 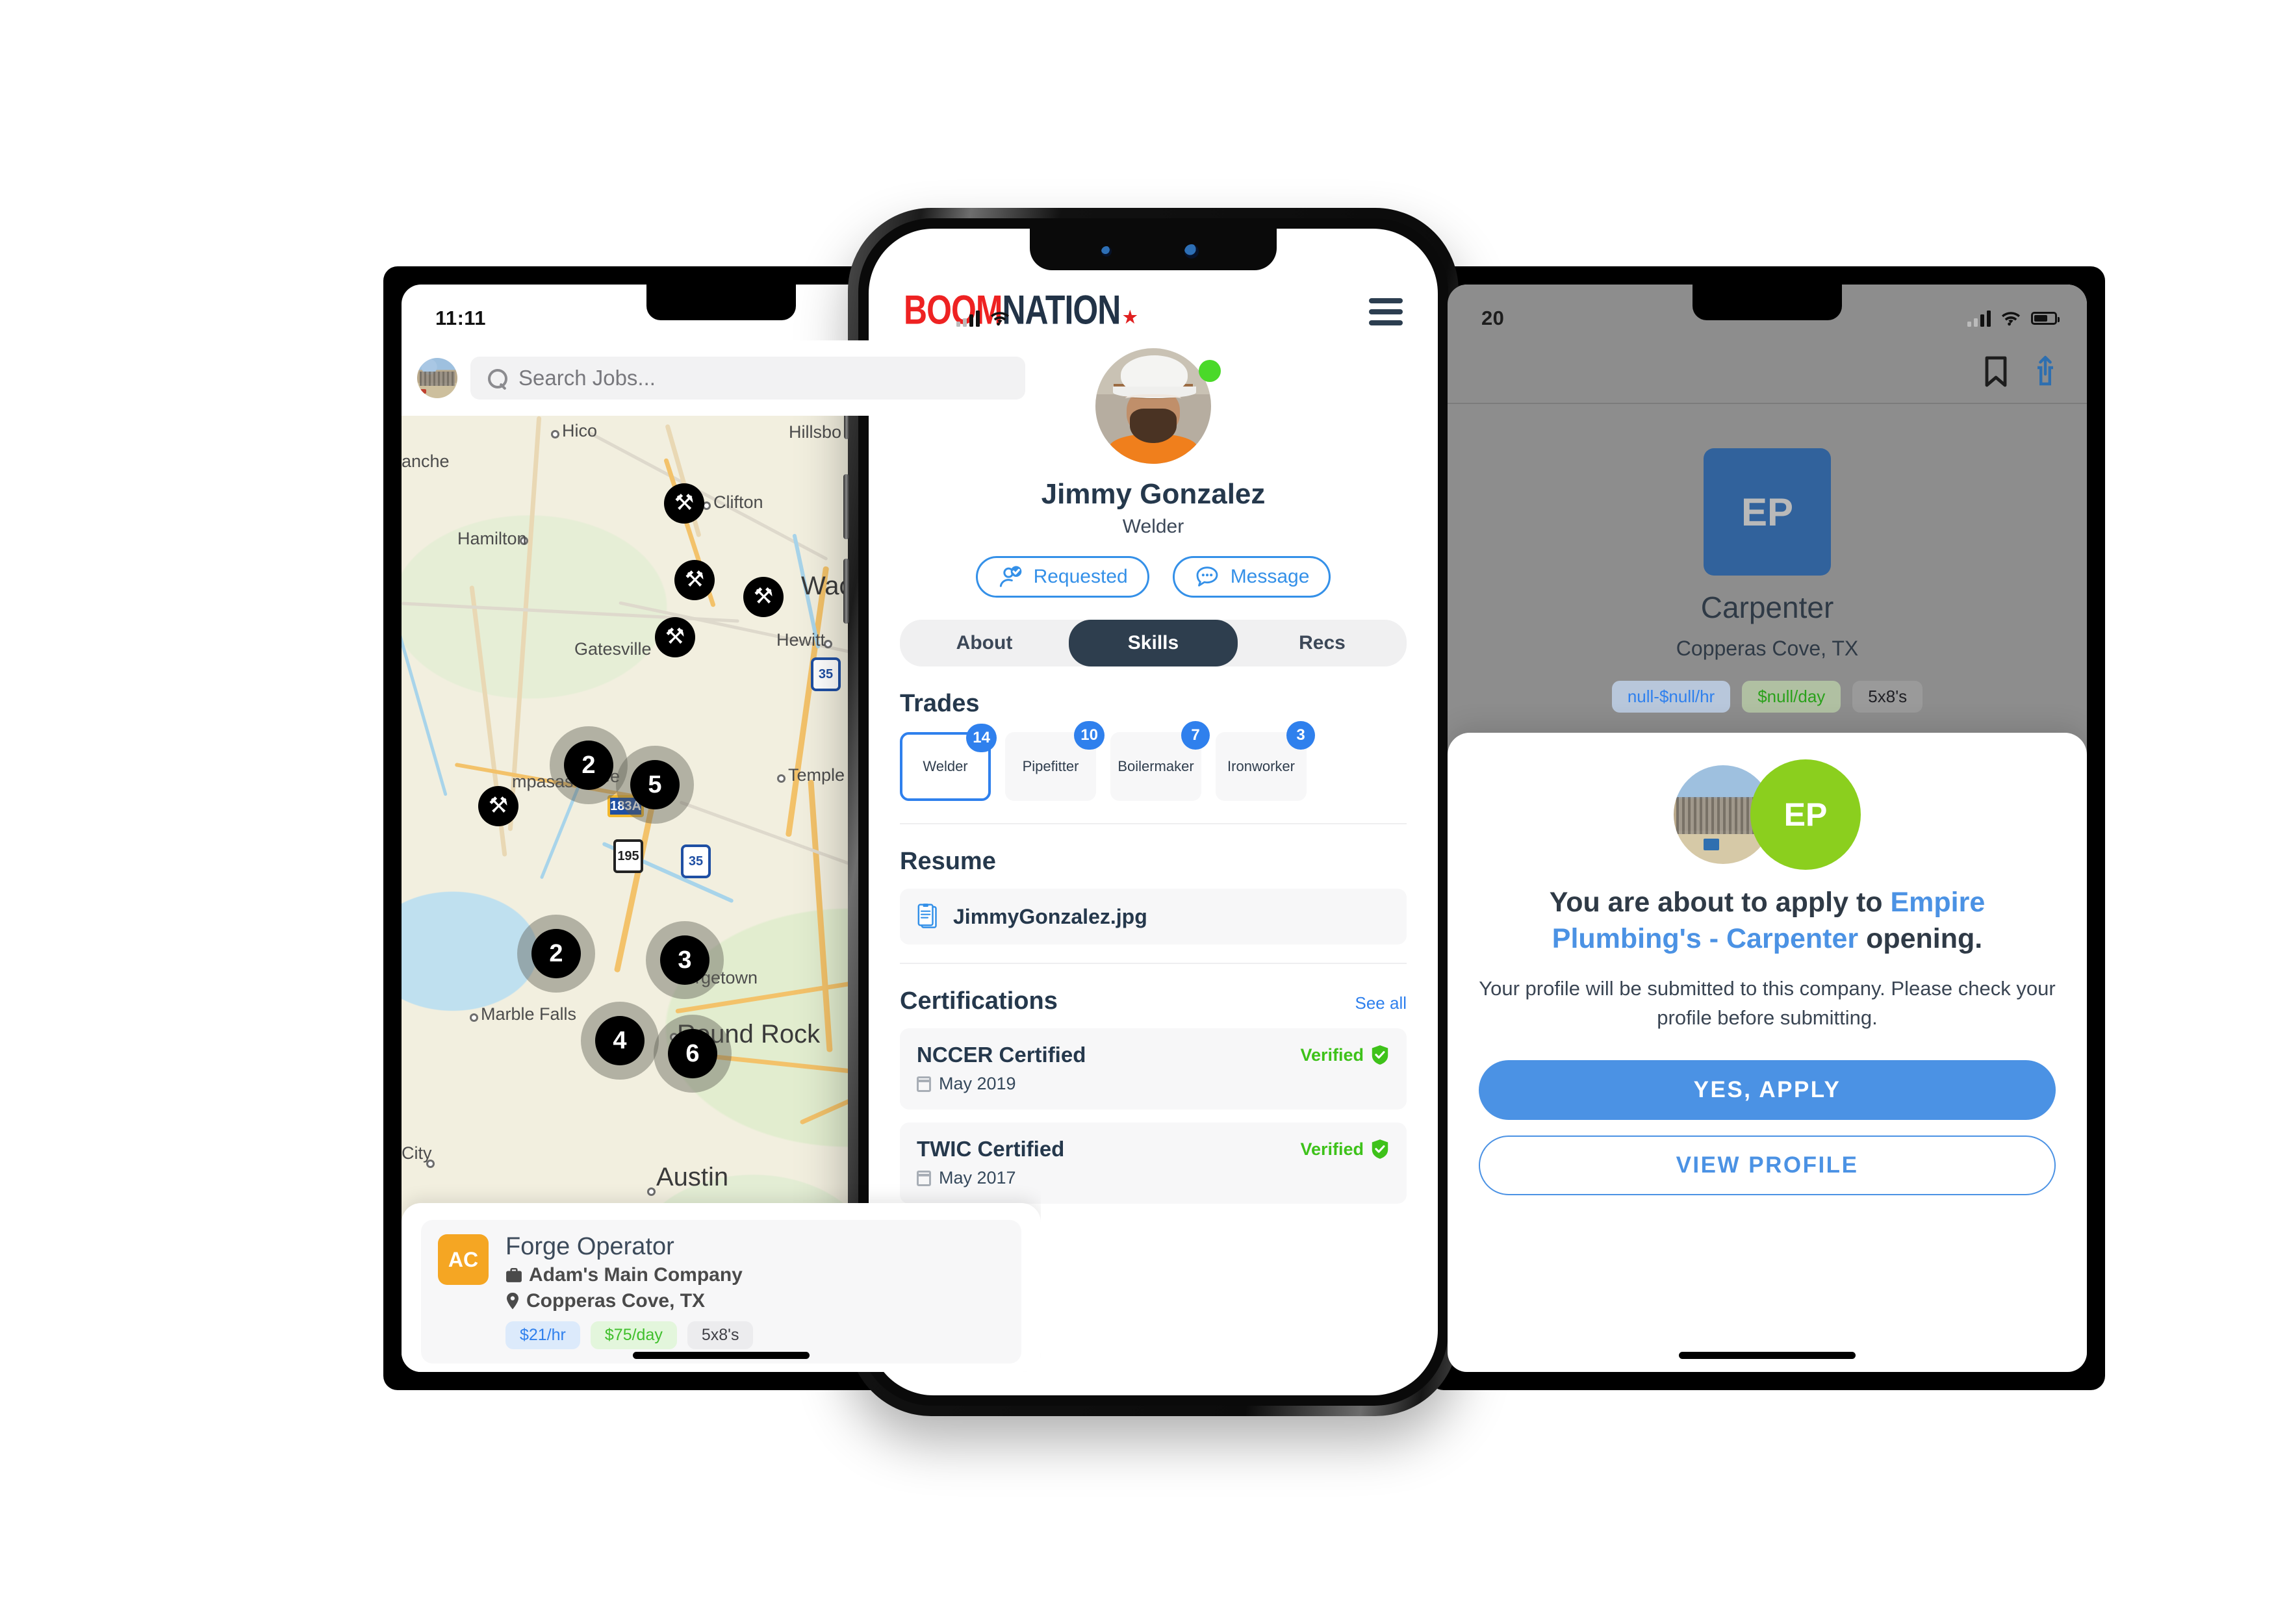 I want to click on trade-chip-welder: Welder 14, so click(x=948, y=762).